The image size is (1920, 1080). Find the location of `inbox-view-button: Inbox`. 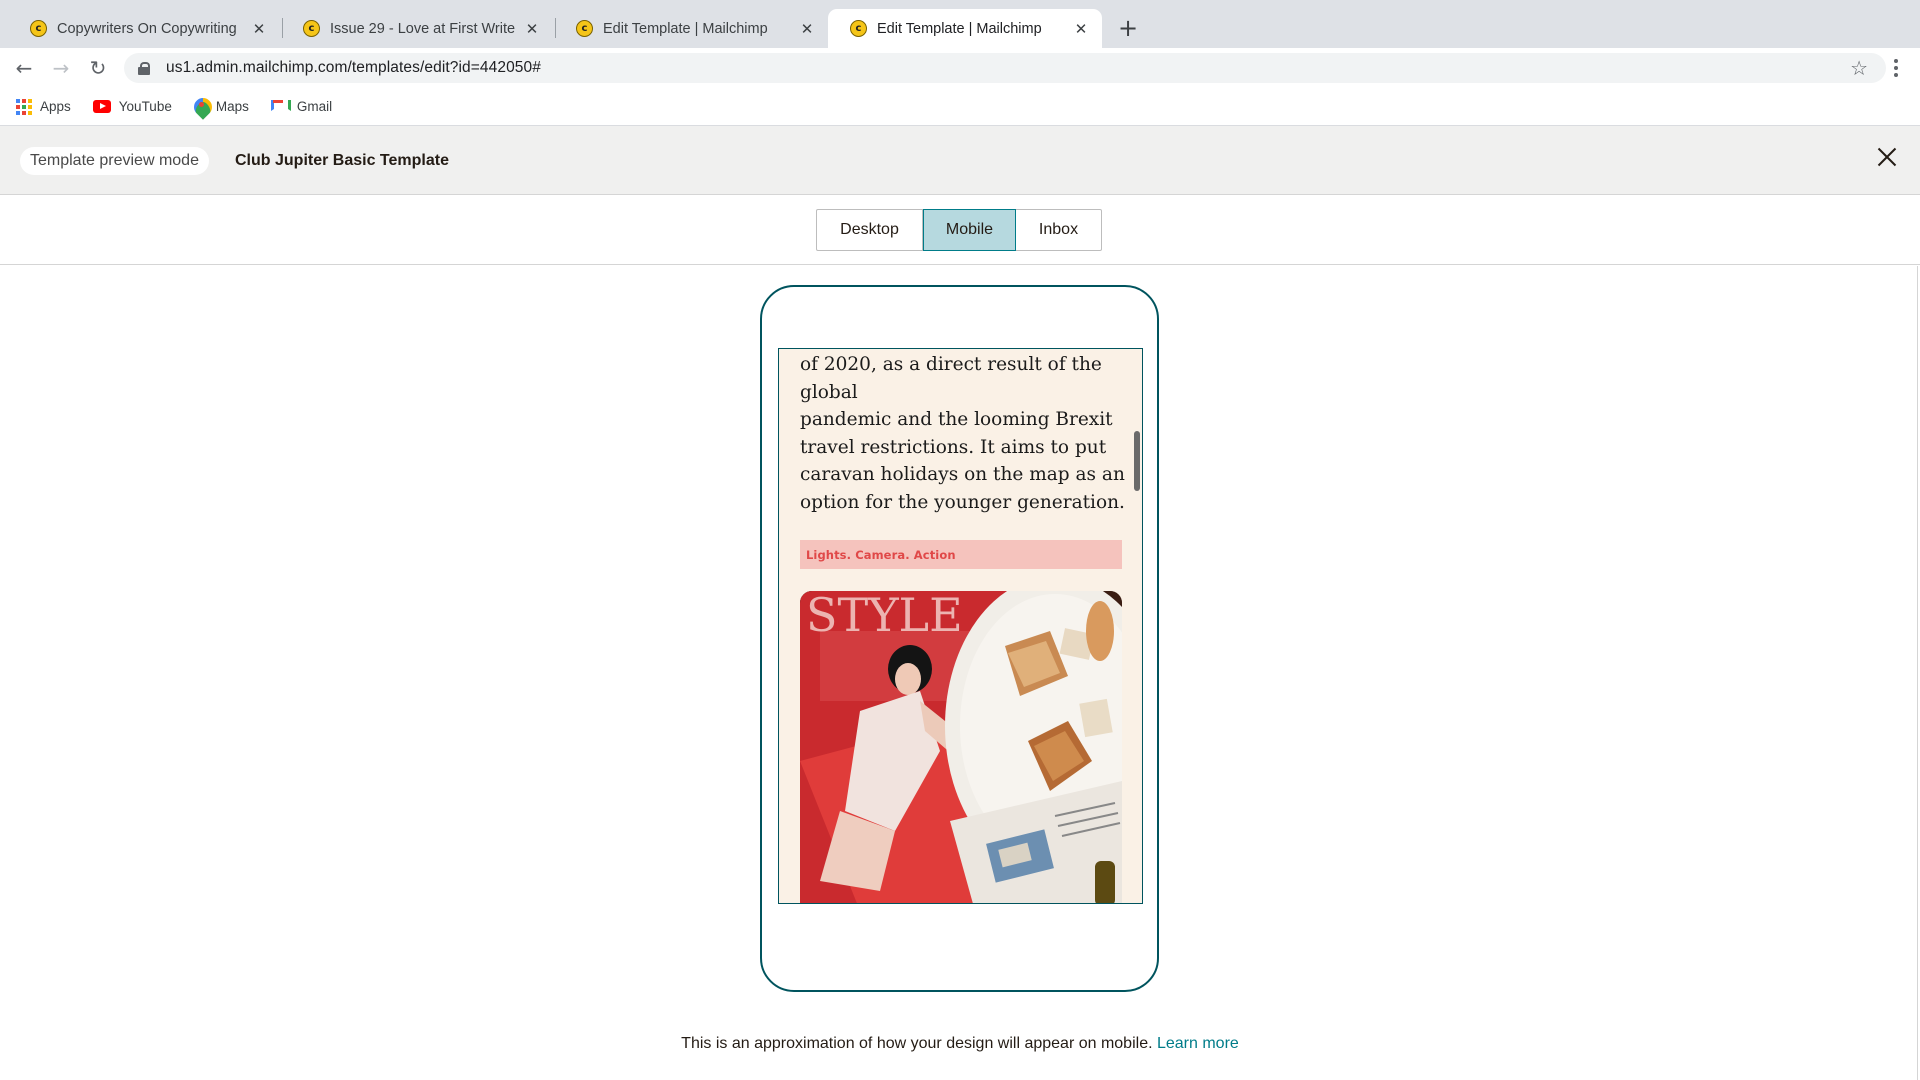

inbox-view-button: Inbox is located at coordinates (1058, 230).